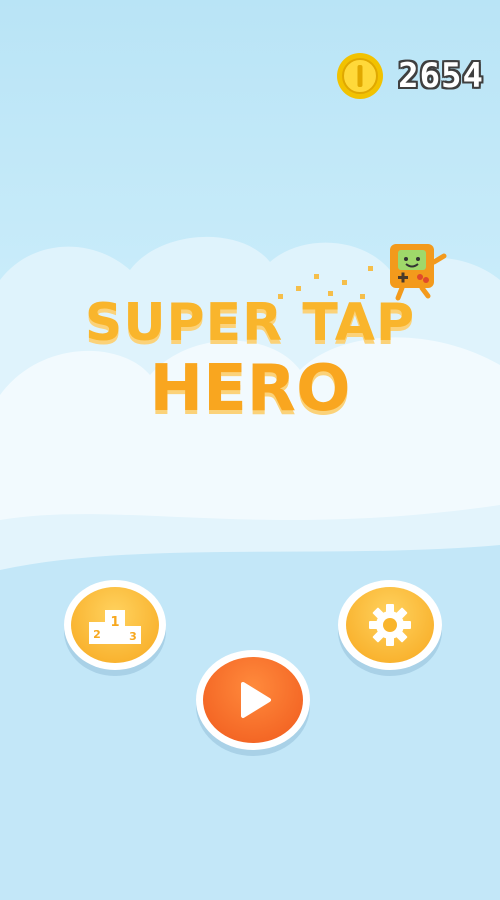  What do you see at coordinates (97, 634) in the screenshot?
I see `rank-2-label: 2` at bounding box center [97, 634].